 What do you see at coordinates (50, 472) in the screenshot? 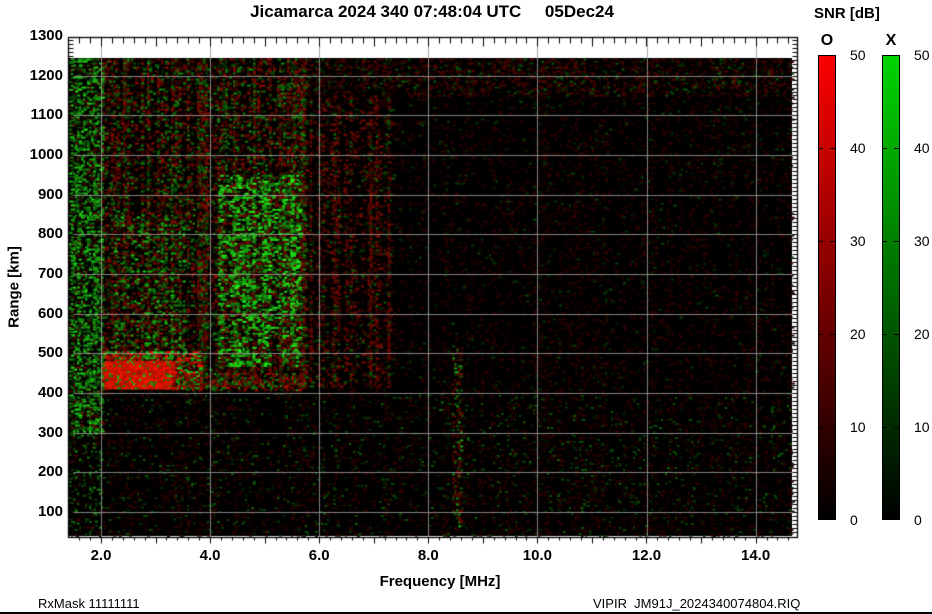
I see `y-tick-label: 200` at bounding box center [50, 472].